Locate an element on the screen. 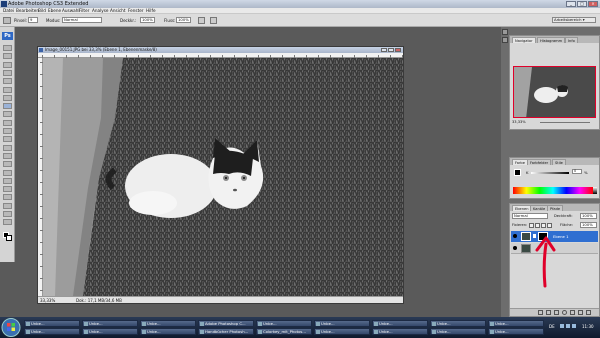 The width and height of the screenshot is (600, 338). layers-deckkraft-input: 100% is located at coordinates (588, 216).